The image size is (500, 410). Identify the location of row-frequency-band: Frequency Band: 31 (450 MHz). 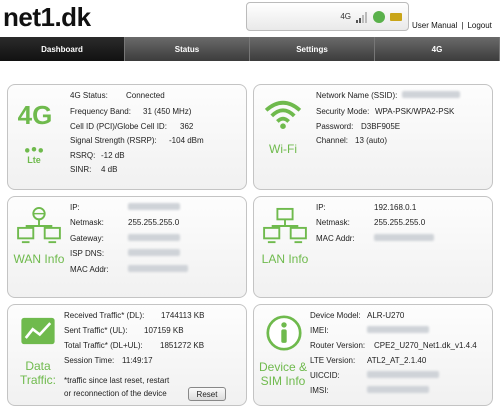
(130, 111).